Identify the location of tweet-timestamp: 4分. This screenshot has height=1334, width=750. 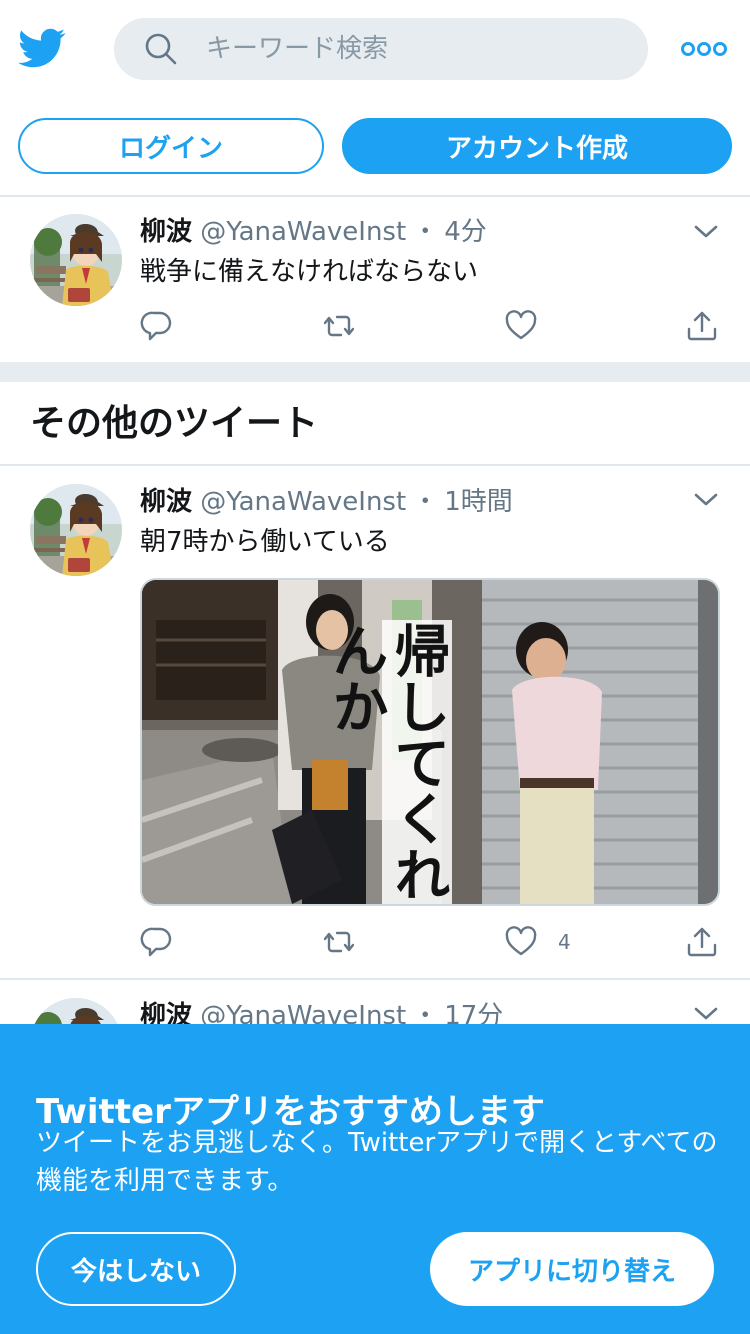
(465, 232).